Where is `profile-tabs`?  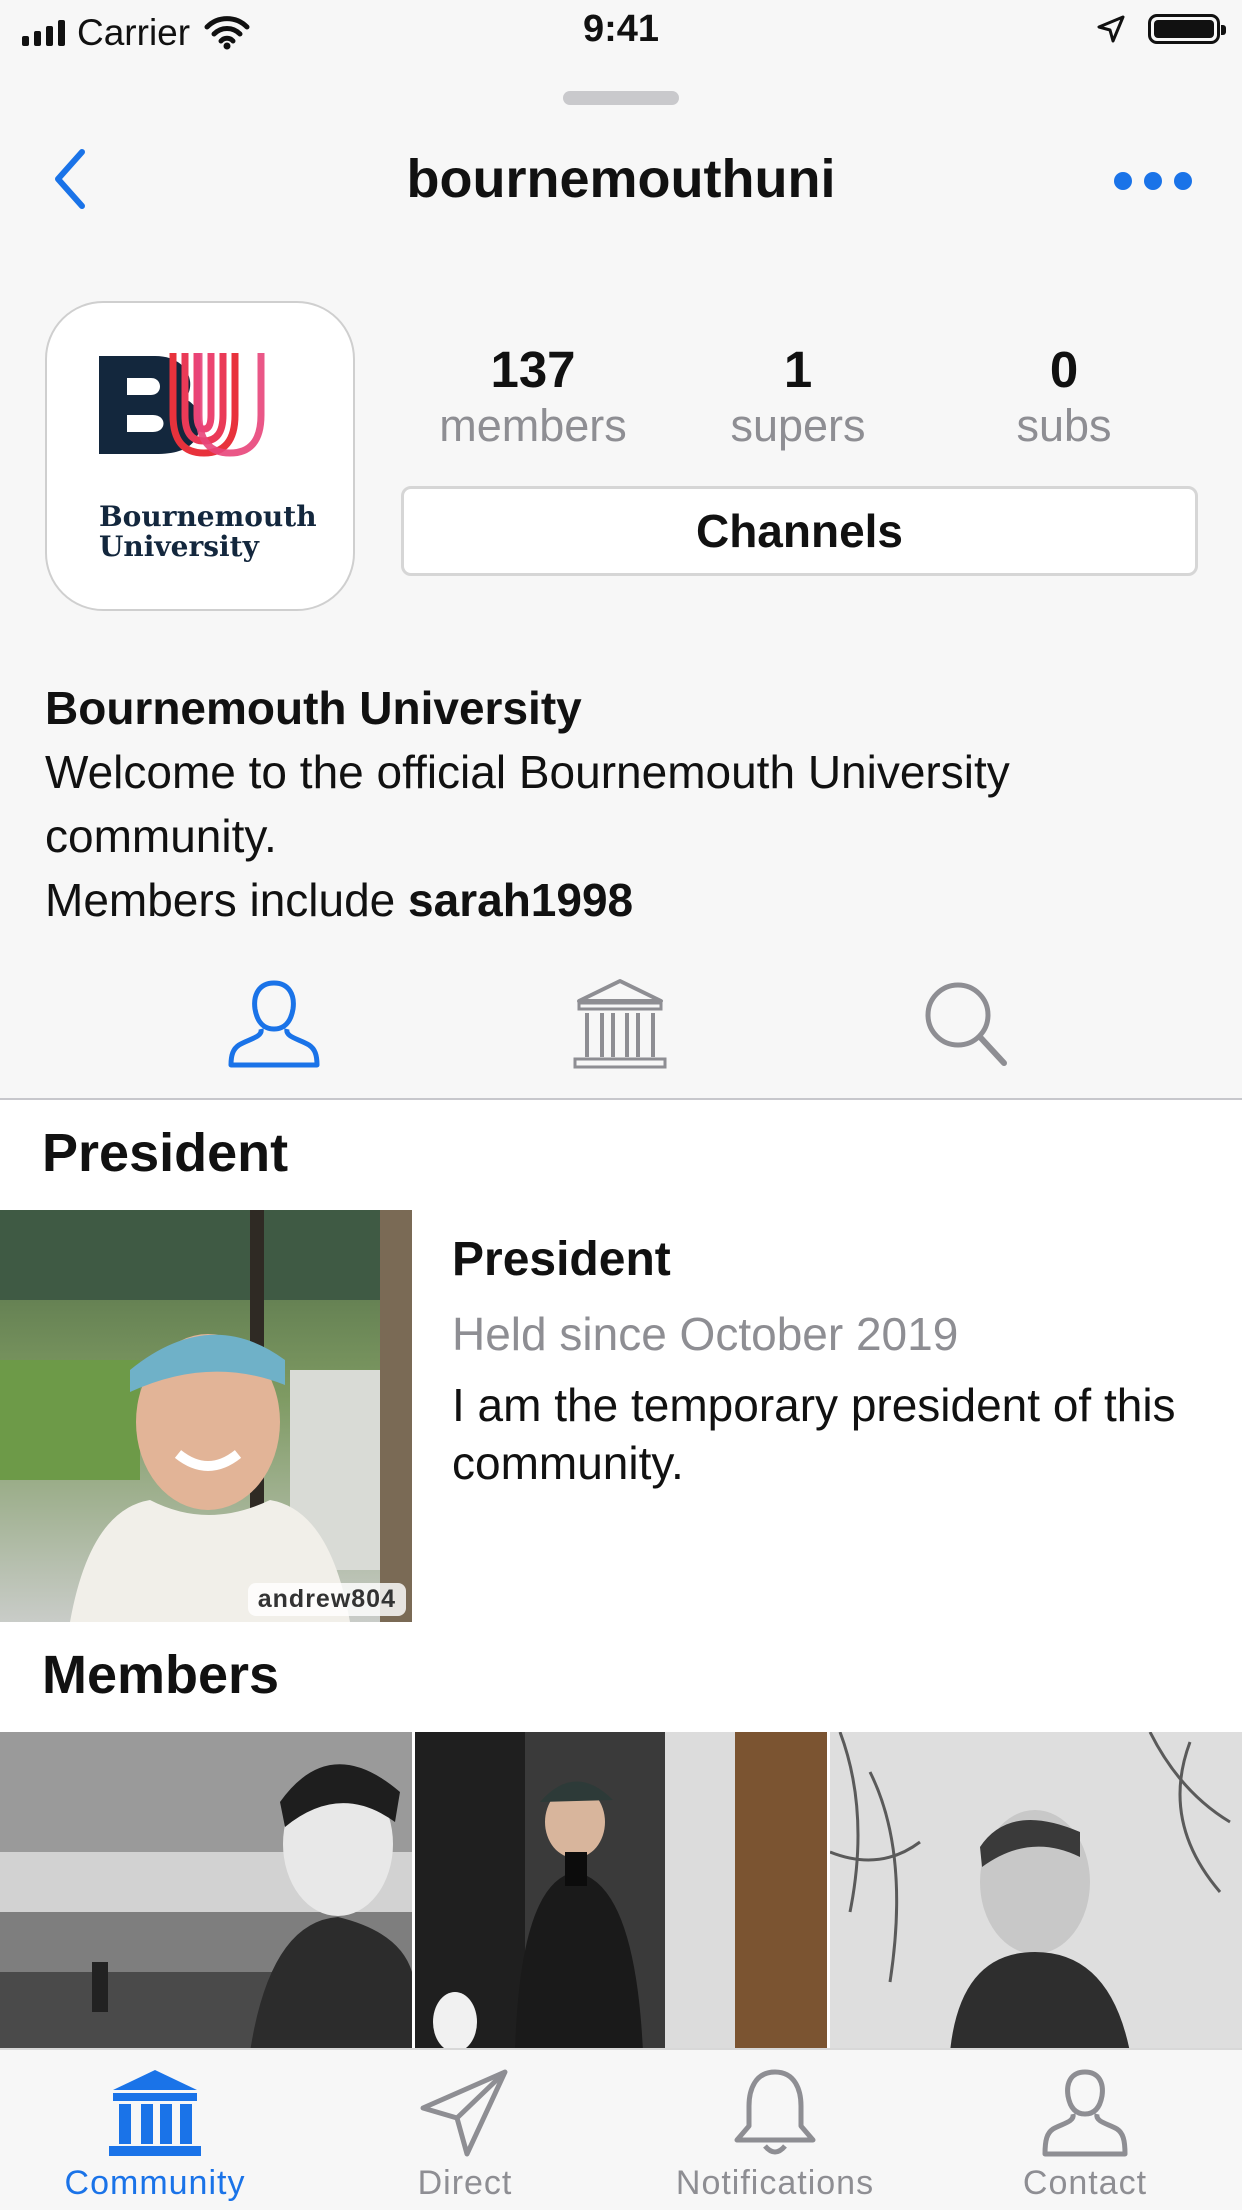
profile-tabs is located at coordinates (621, 1037).